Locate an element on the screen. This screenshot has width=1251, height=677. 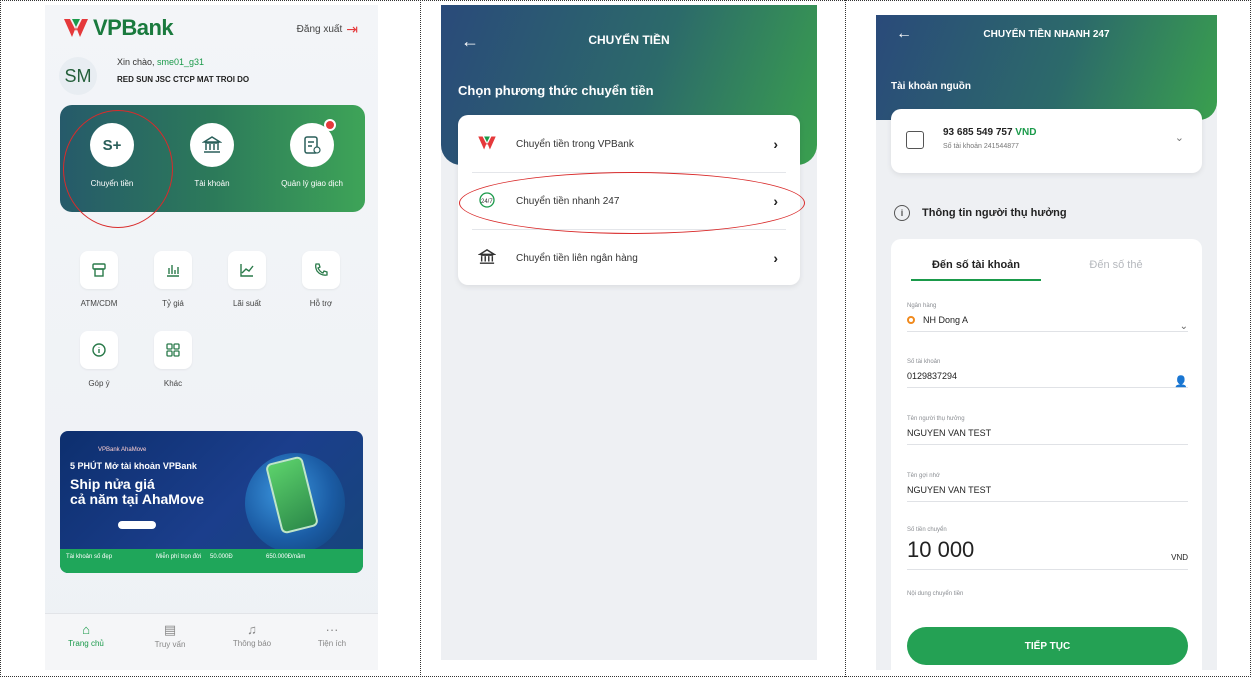
quick-action-label: Tài khoản is located at coordinates (212, 183).